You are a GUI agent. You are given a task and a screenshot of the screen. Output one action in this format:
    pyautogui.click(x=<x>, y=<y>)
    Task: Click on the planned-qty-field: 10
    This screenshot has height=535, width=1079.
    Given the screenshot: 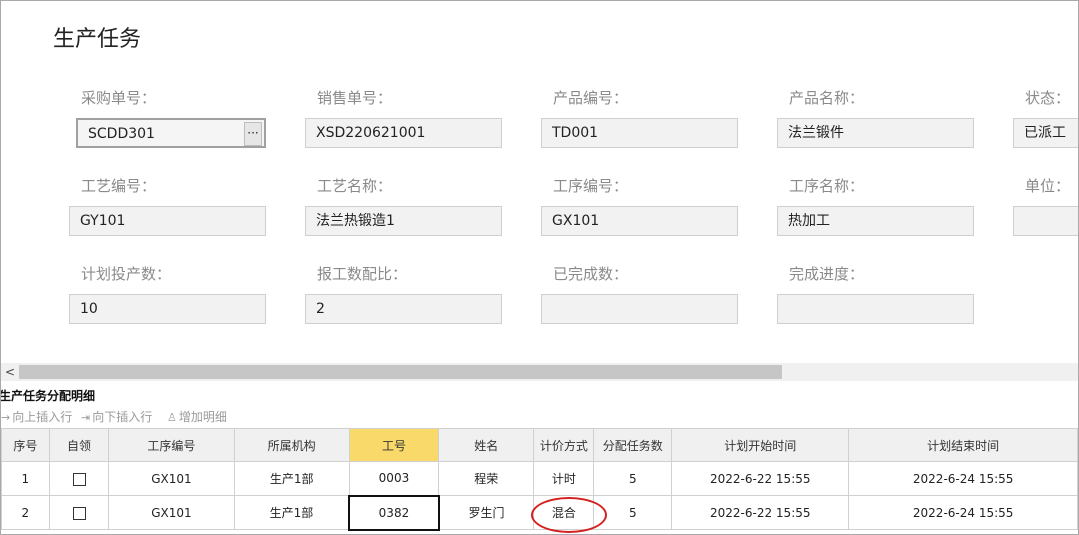 What is the action you would take?
    pyautogui.click(x=167, y=309)
    